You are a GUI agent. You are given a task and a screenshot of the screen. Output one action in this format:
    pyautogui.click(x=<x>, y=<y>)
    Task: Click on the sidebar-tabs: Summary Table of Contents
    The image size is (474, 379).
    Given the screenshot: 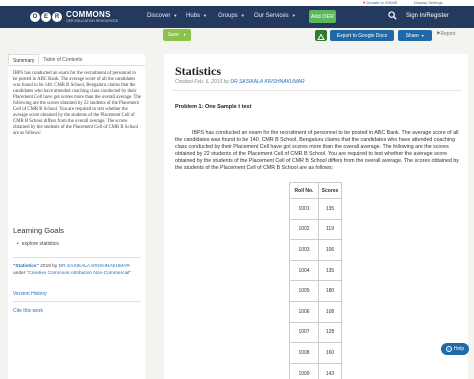 What is the action you would take?
    pyautogui.click(x=76, y=60)
    